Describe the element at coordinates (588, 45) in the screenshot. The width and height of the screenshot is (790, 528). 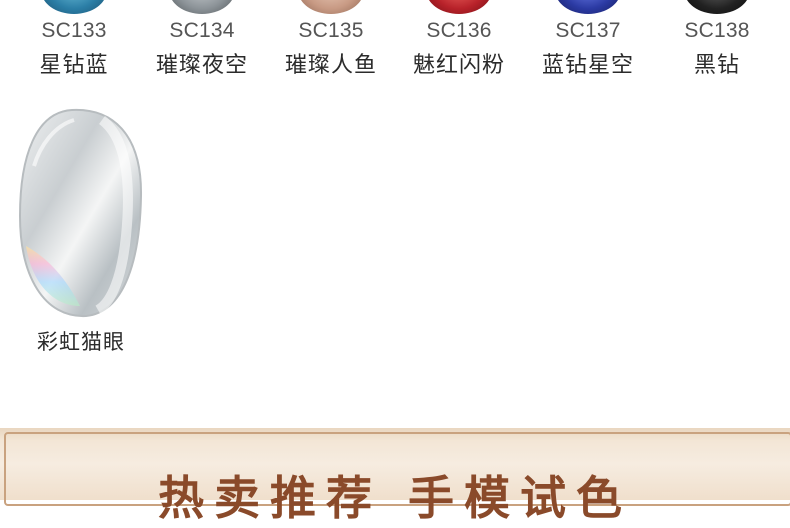
I see `swatch-sc137: SC137 蓝钻星空` at that location.